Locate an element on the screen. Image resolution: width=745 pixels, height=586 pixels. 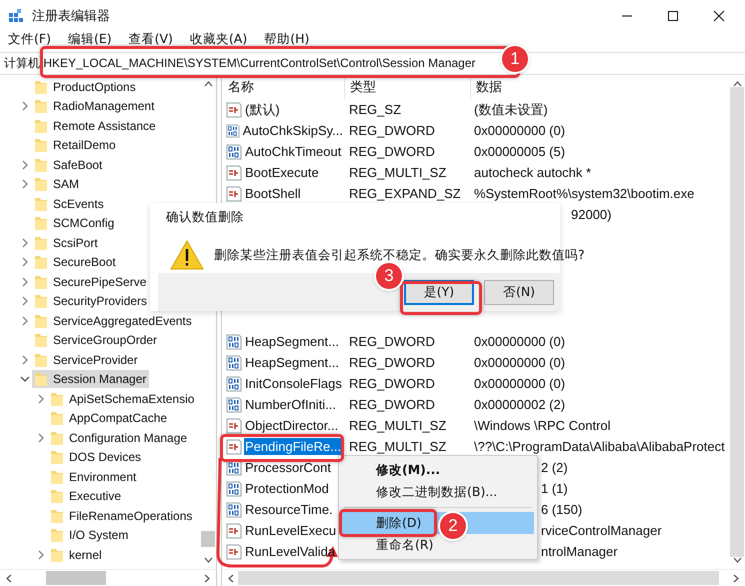
tree-item: AppCompatCache is located at coordinates (109, 418).